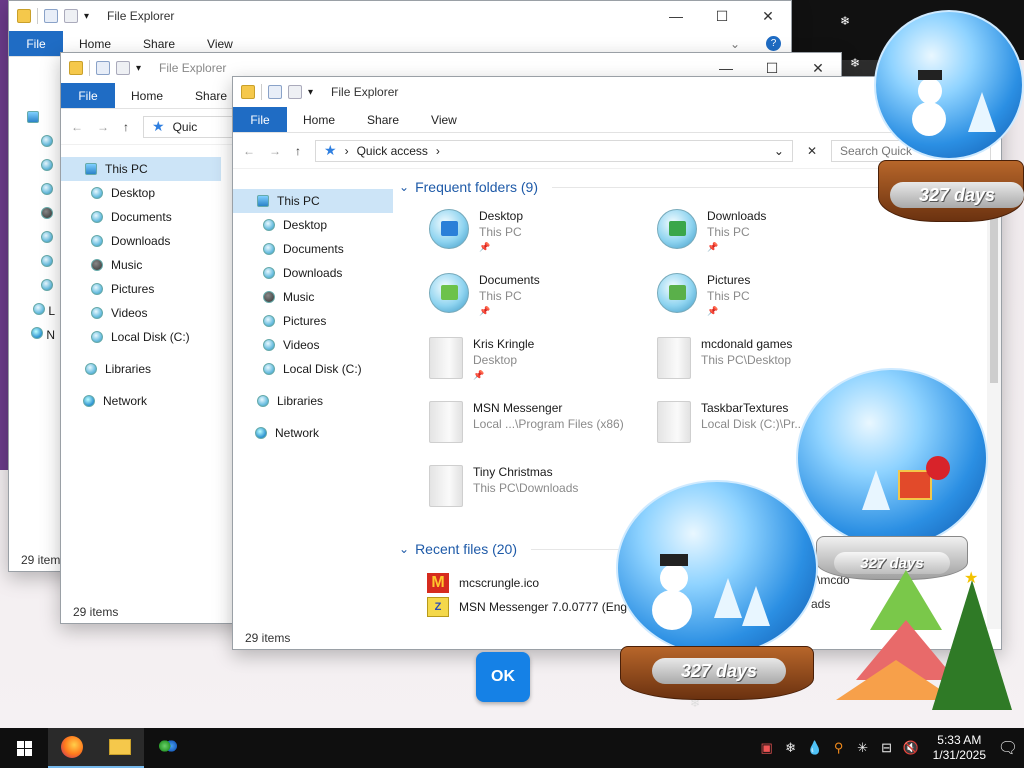  Describe the element at coordinates (47, 165) in the screenshot. I see `documents-icon` at that location.